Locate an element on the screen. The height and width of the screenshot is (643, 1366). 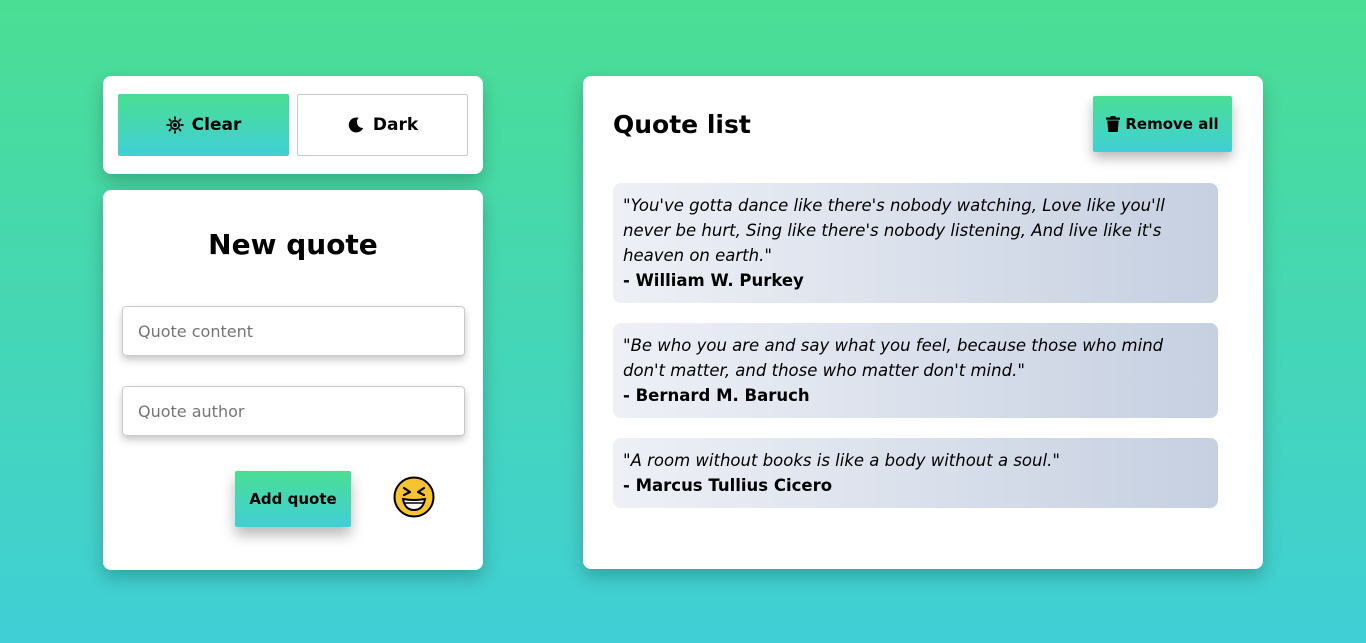
dark-theme-button: Dark is located at coordinates (382, 125).